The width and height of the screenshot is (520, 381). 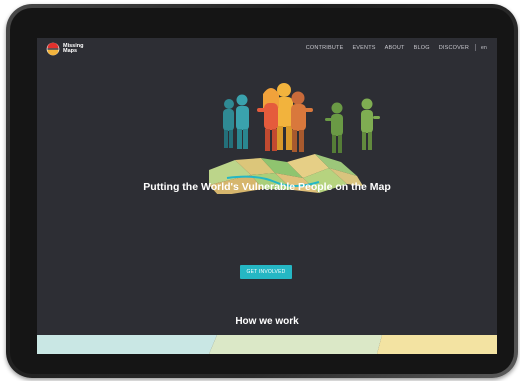 I want to click on green-people-group, so click(x=352, y=125).